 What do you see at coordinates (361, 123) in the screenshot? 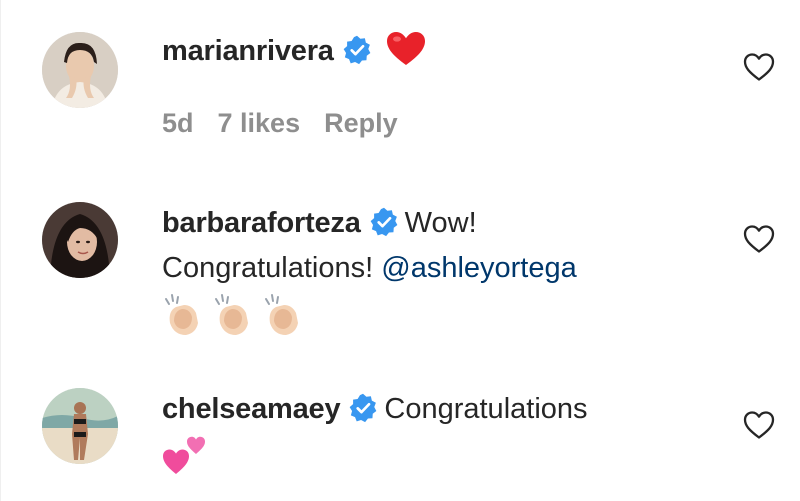
I see `reply-button: Reply` at bounding box center [361, 123].